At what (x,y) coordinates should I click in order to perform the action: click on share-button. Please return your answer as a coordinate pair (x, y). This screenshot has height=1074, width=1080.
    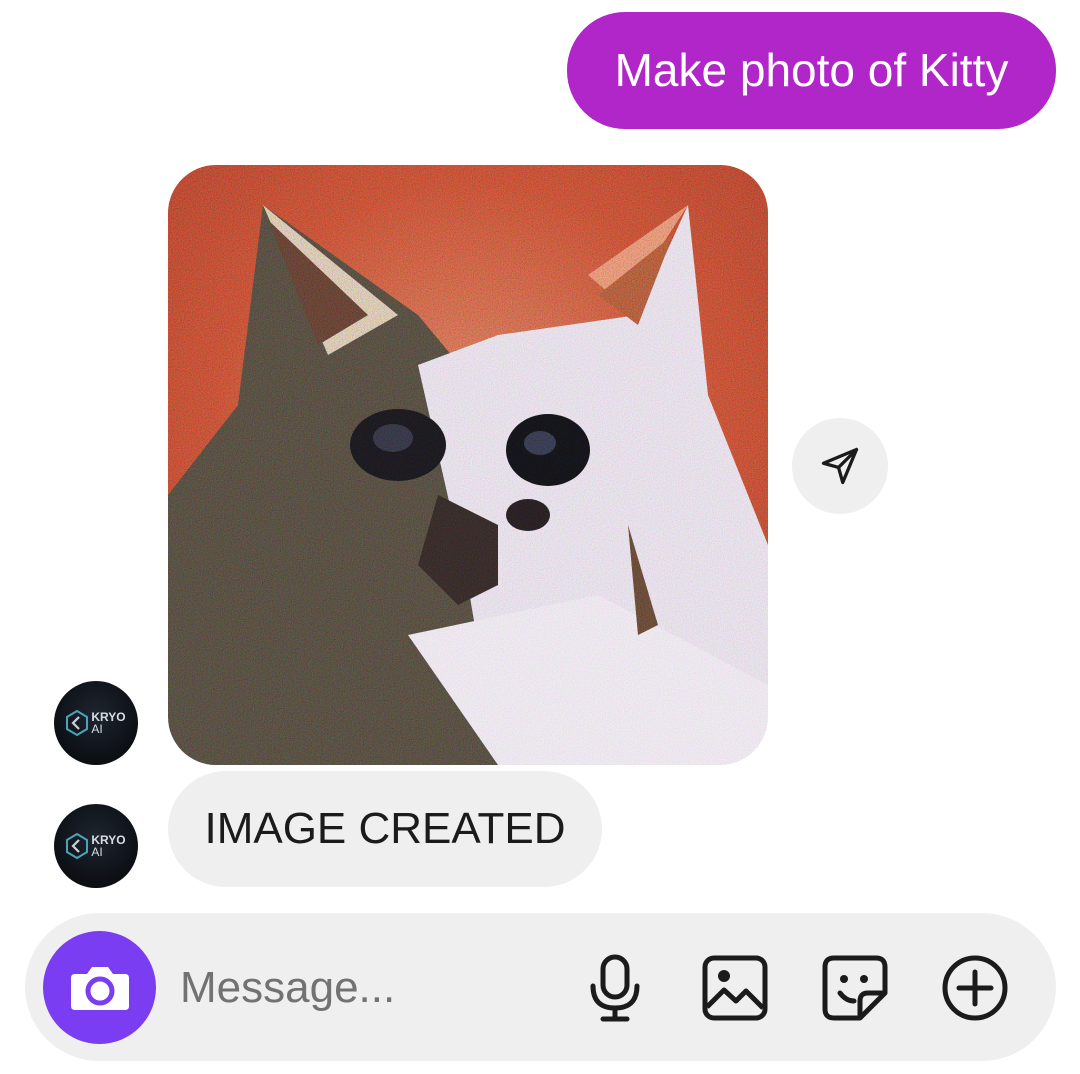
    Looking at the image, I should click on (840, 466).